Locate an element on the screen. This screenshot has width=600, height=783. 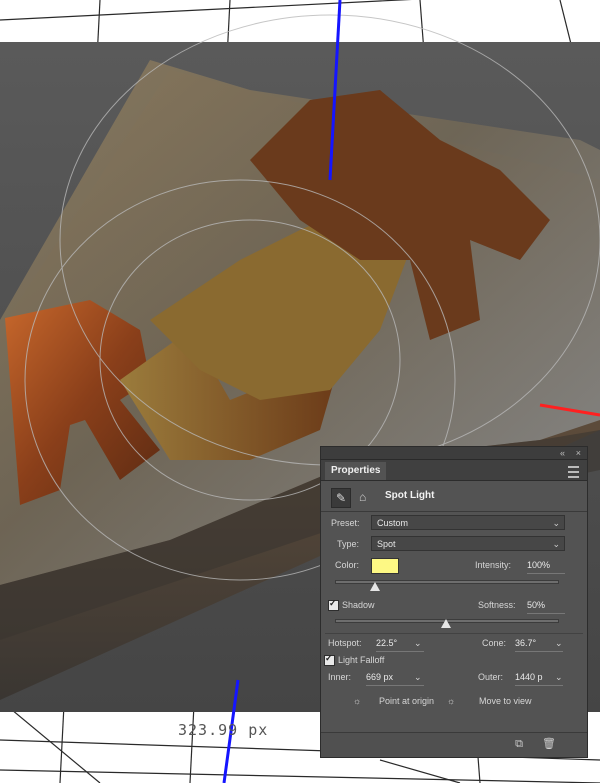
panel-bottom-bar: ⧉ 🗑 is located at coordinates (454, 744).